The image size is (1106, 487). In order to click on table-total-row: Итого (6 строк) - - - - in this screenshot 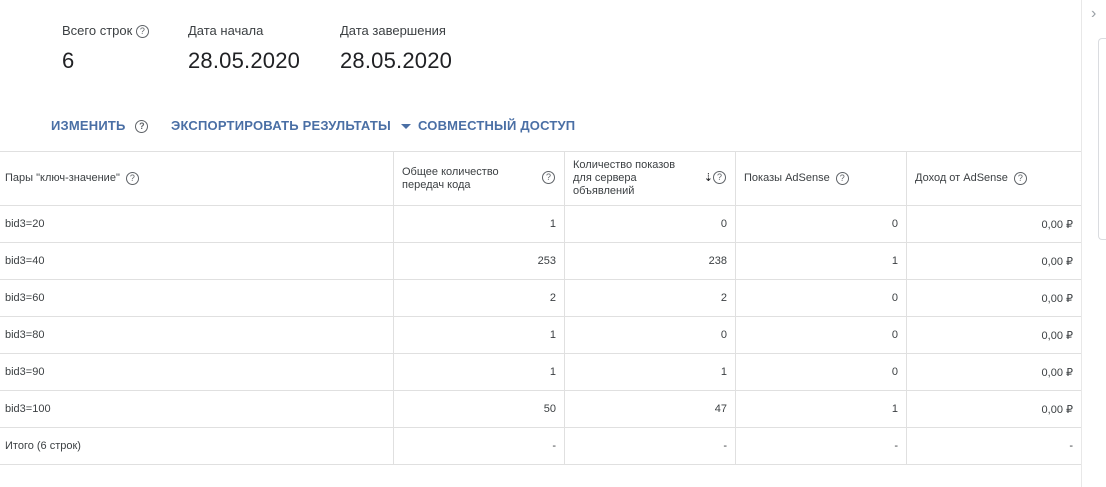, I will do `click(540, 446)`.